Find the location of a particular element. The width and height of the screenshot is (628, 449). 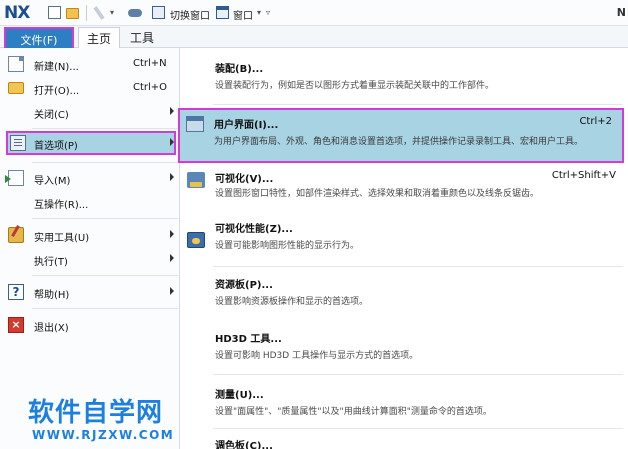

window-icon is located at coordinates (222, 12).